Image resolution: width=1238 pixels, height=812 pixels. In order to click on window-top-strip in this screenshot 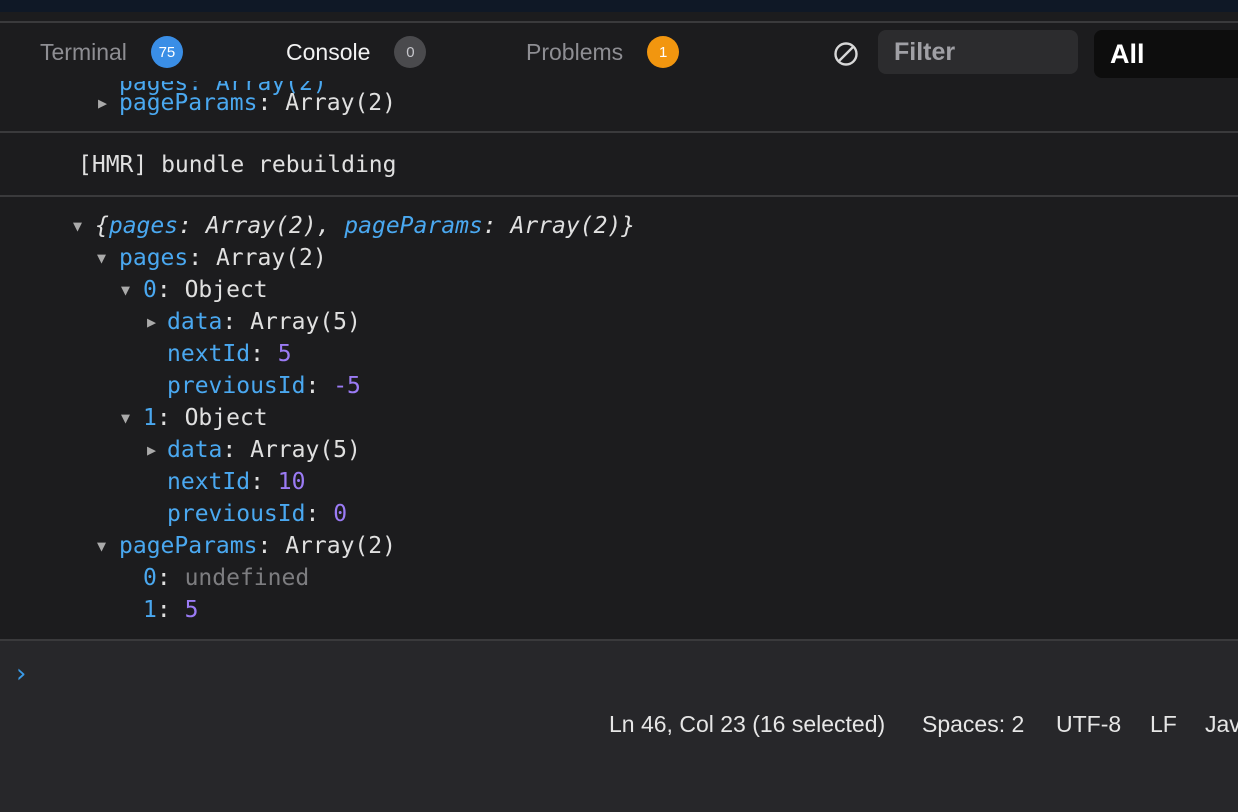, I will do `click(619, 6)`.